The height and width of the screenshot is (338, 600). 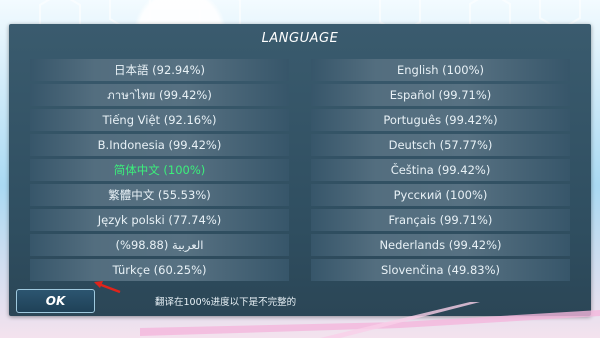 I want to click on language-option: Język polski (77.74%), so click(x=159, y=220).